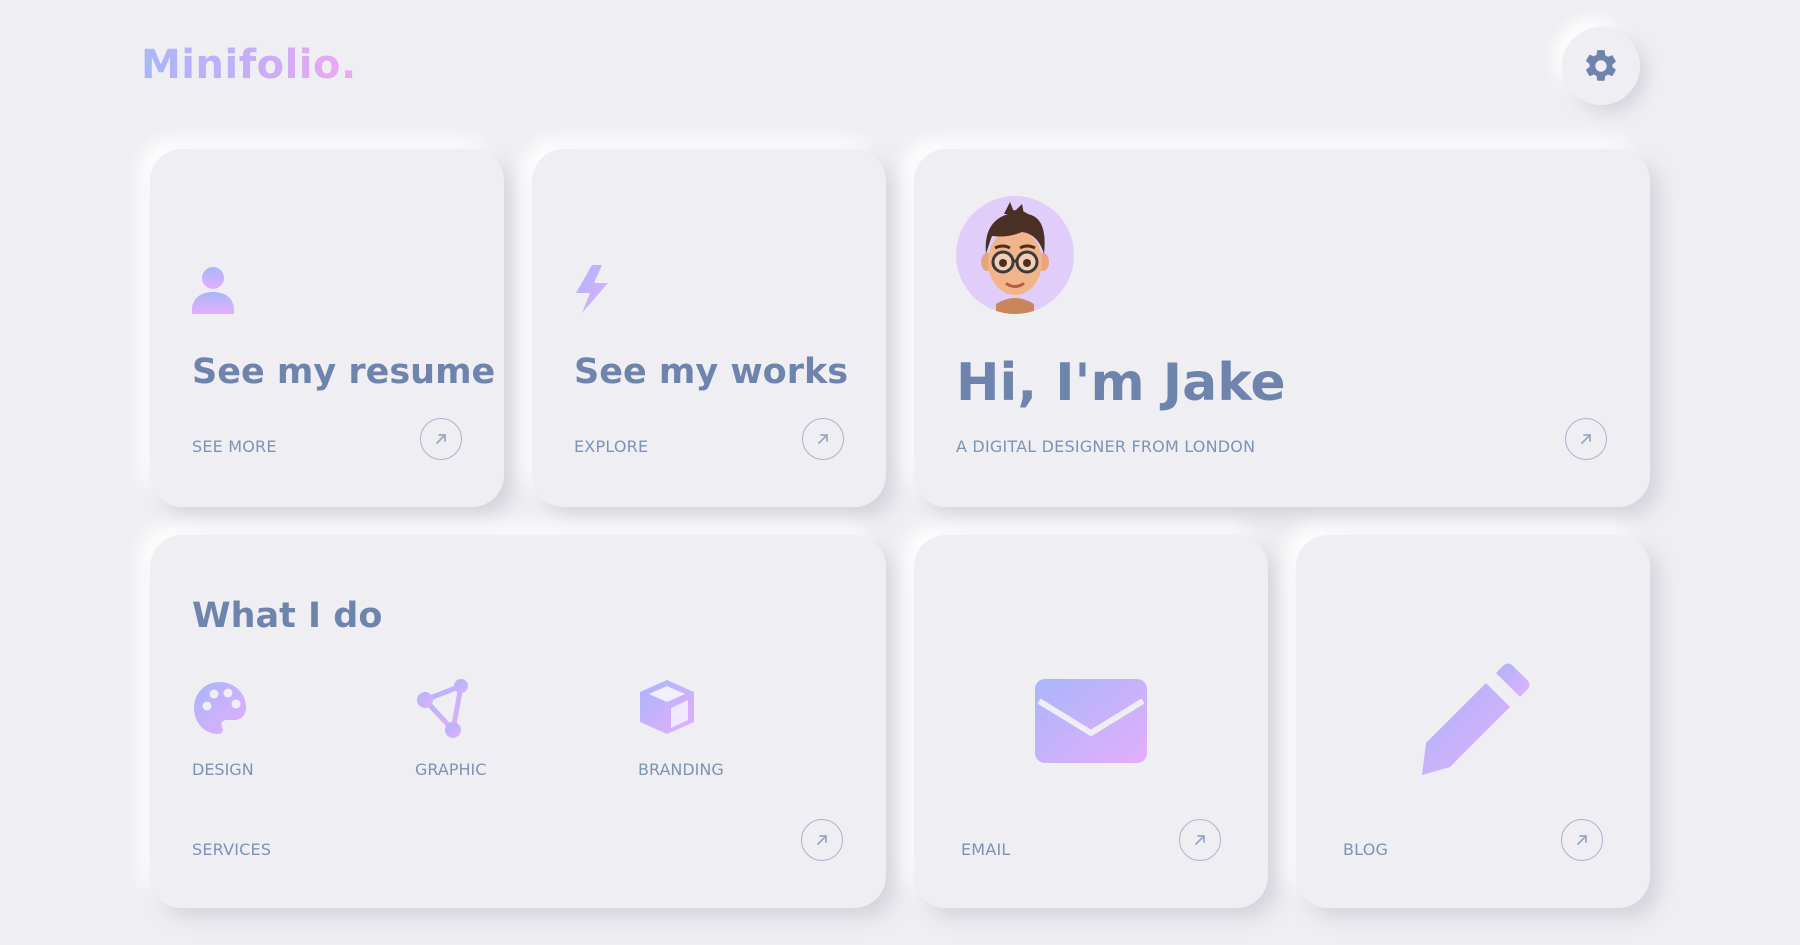 This screenshot has width=1800, height=945. I want to click on blog-subtitle: BLOG, so click(1366, 849).